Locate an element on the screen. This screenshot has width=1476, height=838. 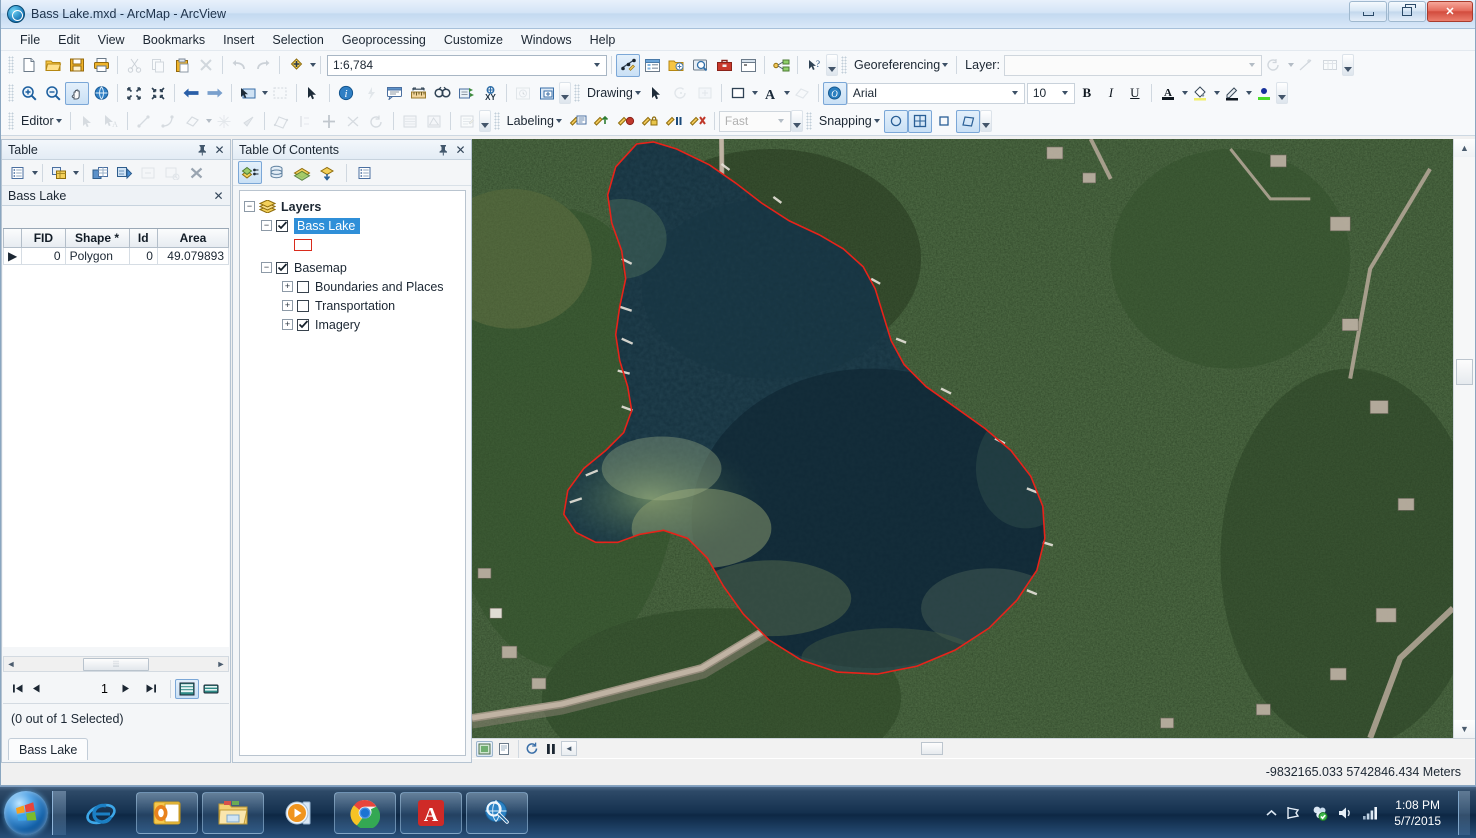
related-tables-icon is located at coordinates (59, 172).